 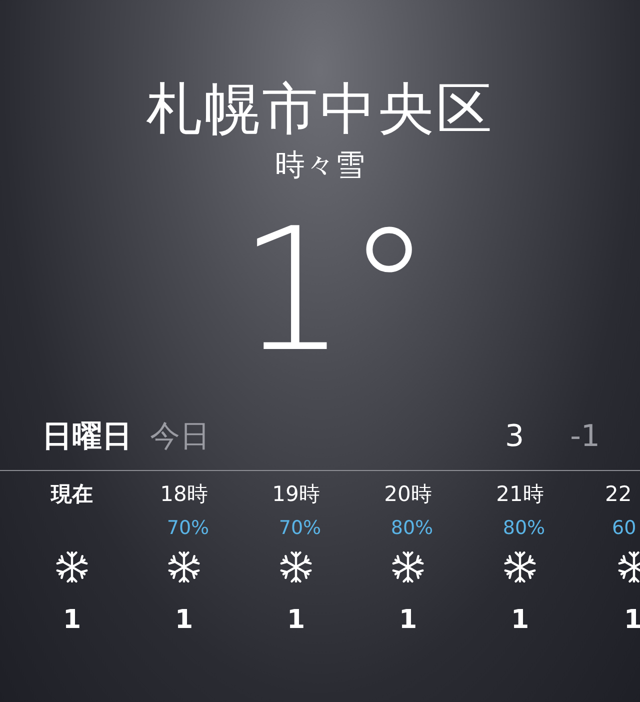 I want to click on hour-label: 21時, so click(x=520, y=494).